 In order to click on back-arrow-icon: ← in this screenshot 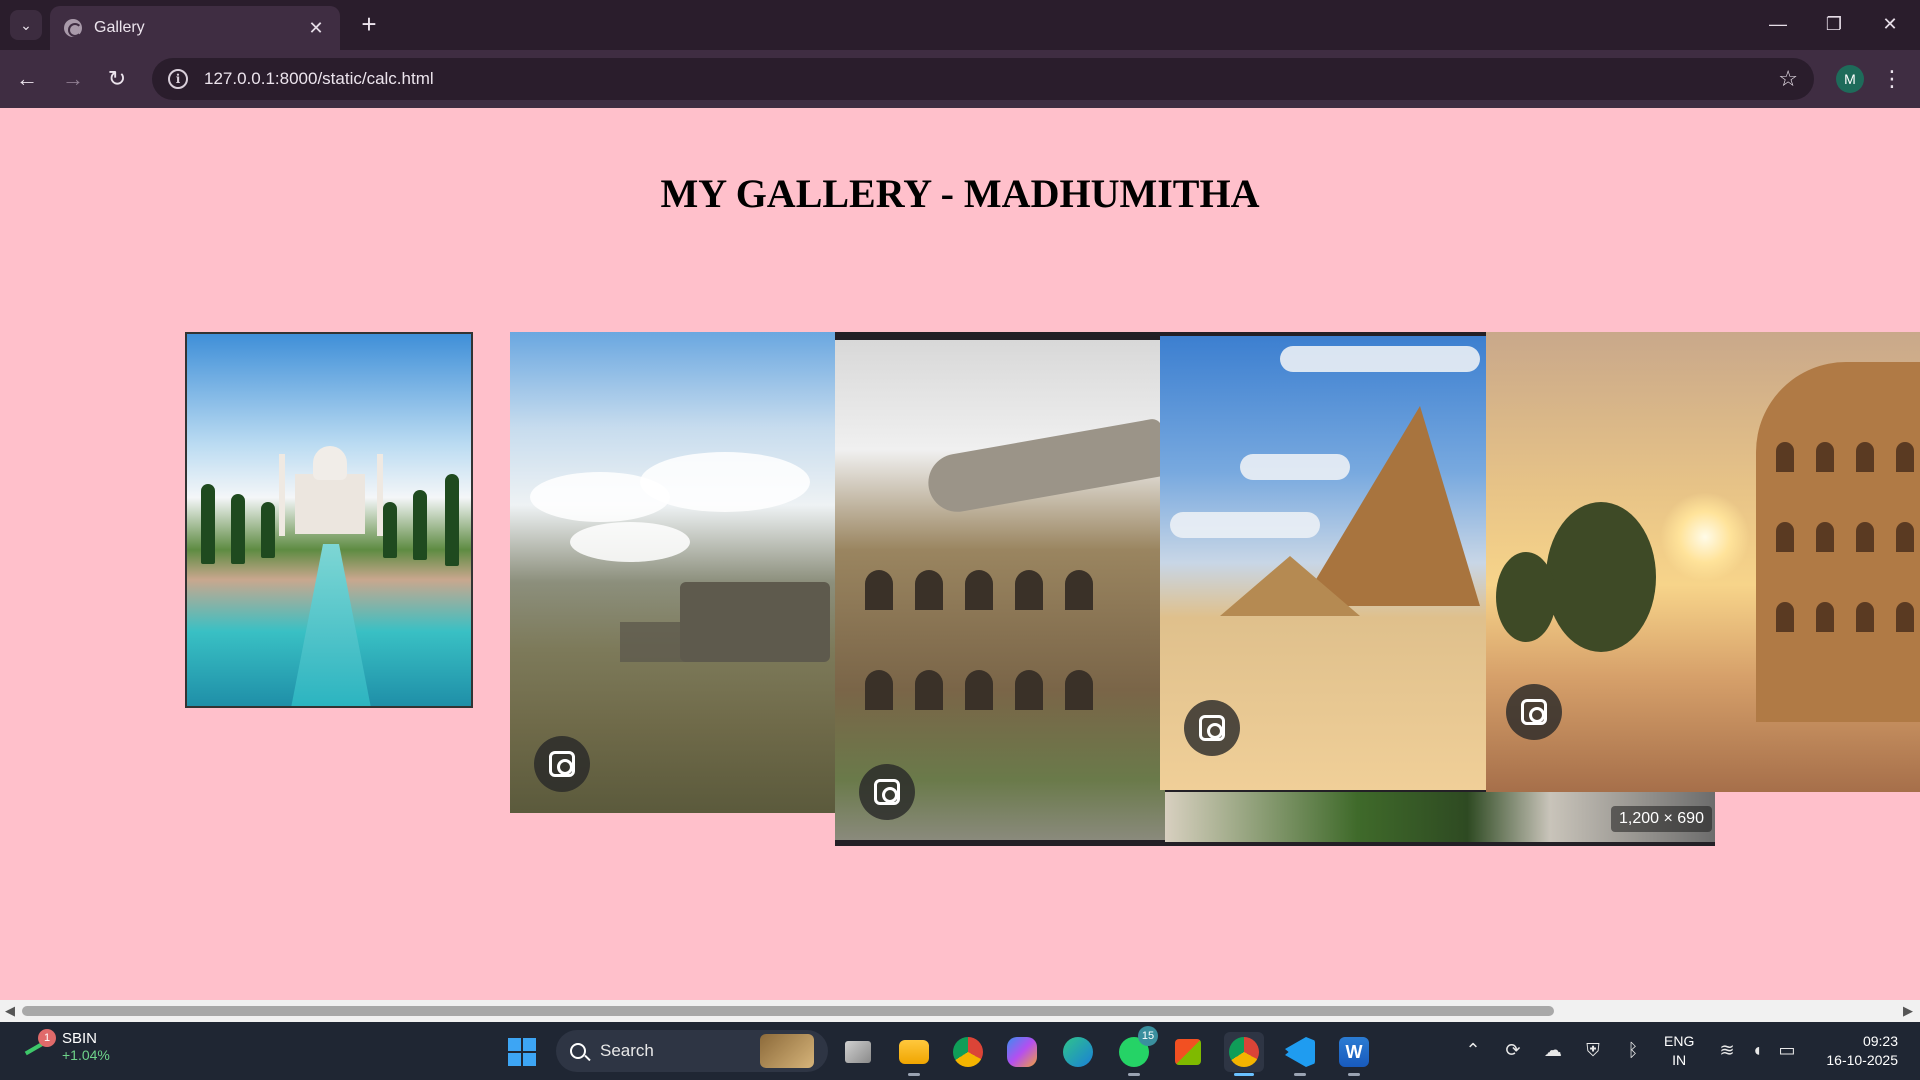, I will do `click(27, 79)`.